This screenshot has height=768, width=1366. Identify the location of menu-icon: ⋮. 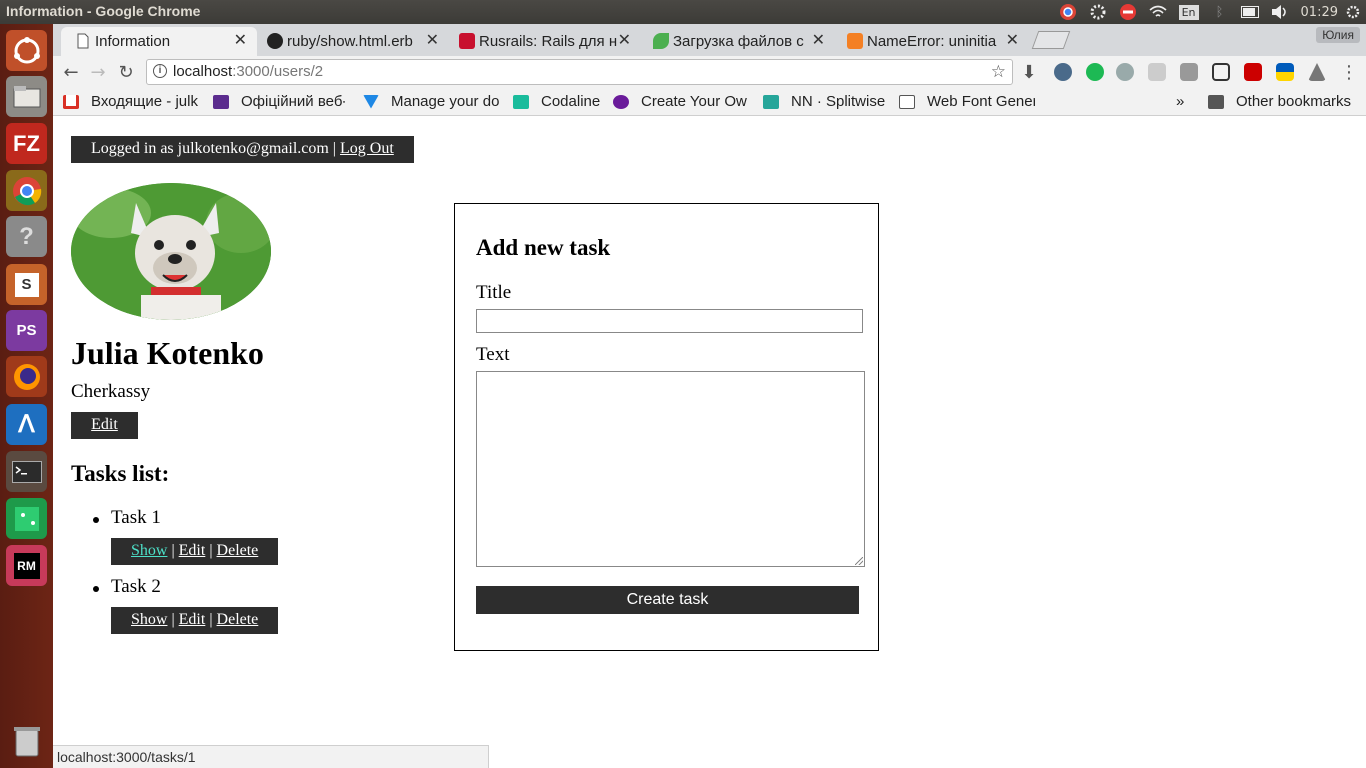
(1349, 72).